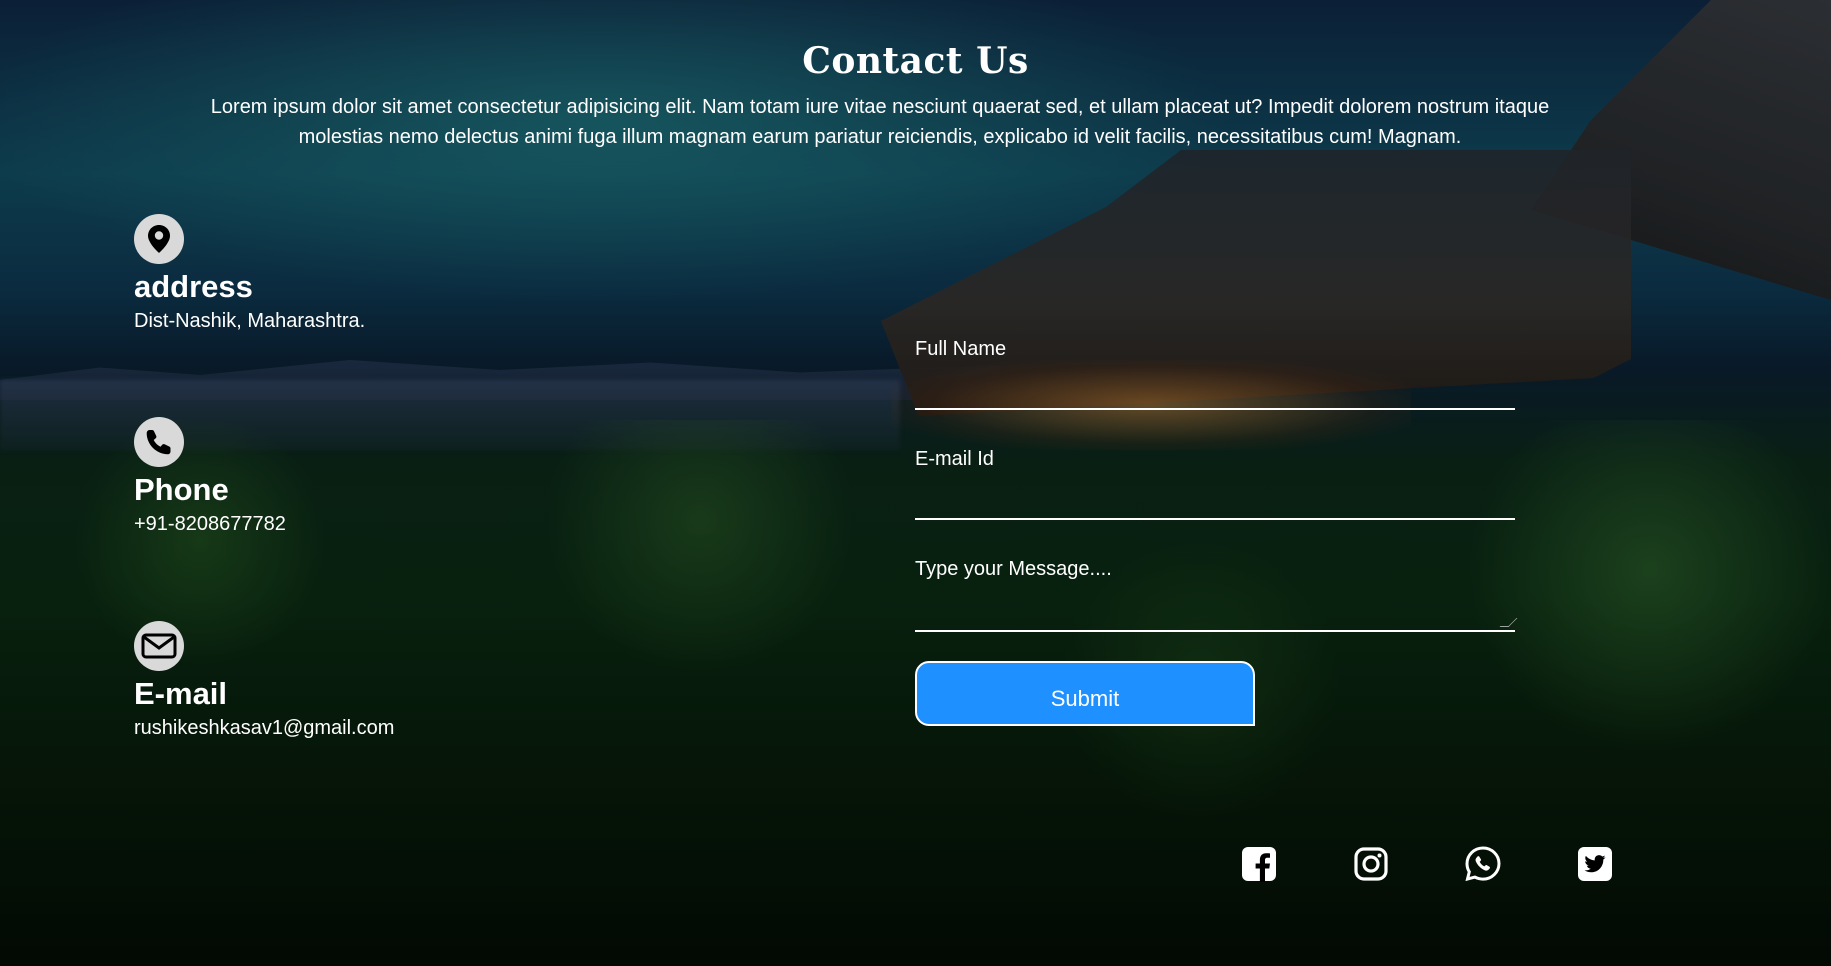 Image resolution: width=1831 pixels, height=966 pixels. I want to click on email-id-field: E-mail Id, so click(1217, 480).